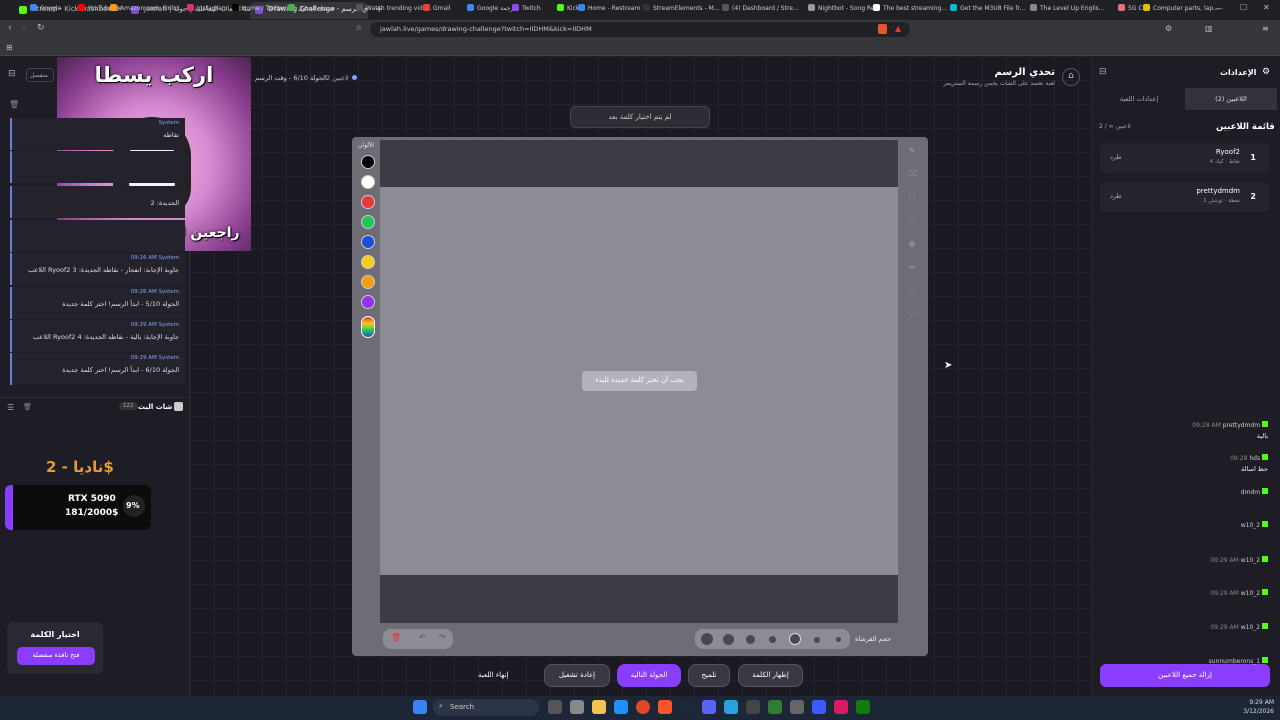 This screenshot has height=720, width=1280. What do you see at coordinates (493, 675) in the screenshot?
I see `end-game-button: إنهاء اللعبة` at bounding box center [493, 675].